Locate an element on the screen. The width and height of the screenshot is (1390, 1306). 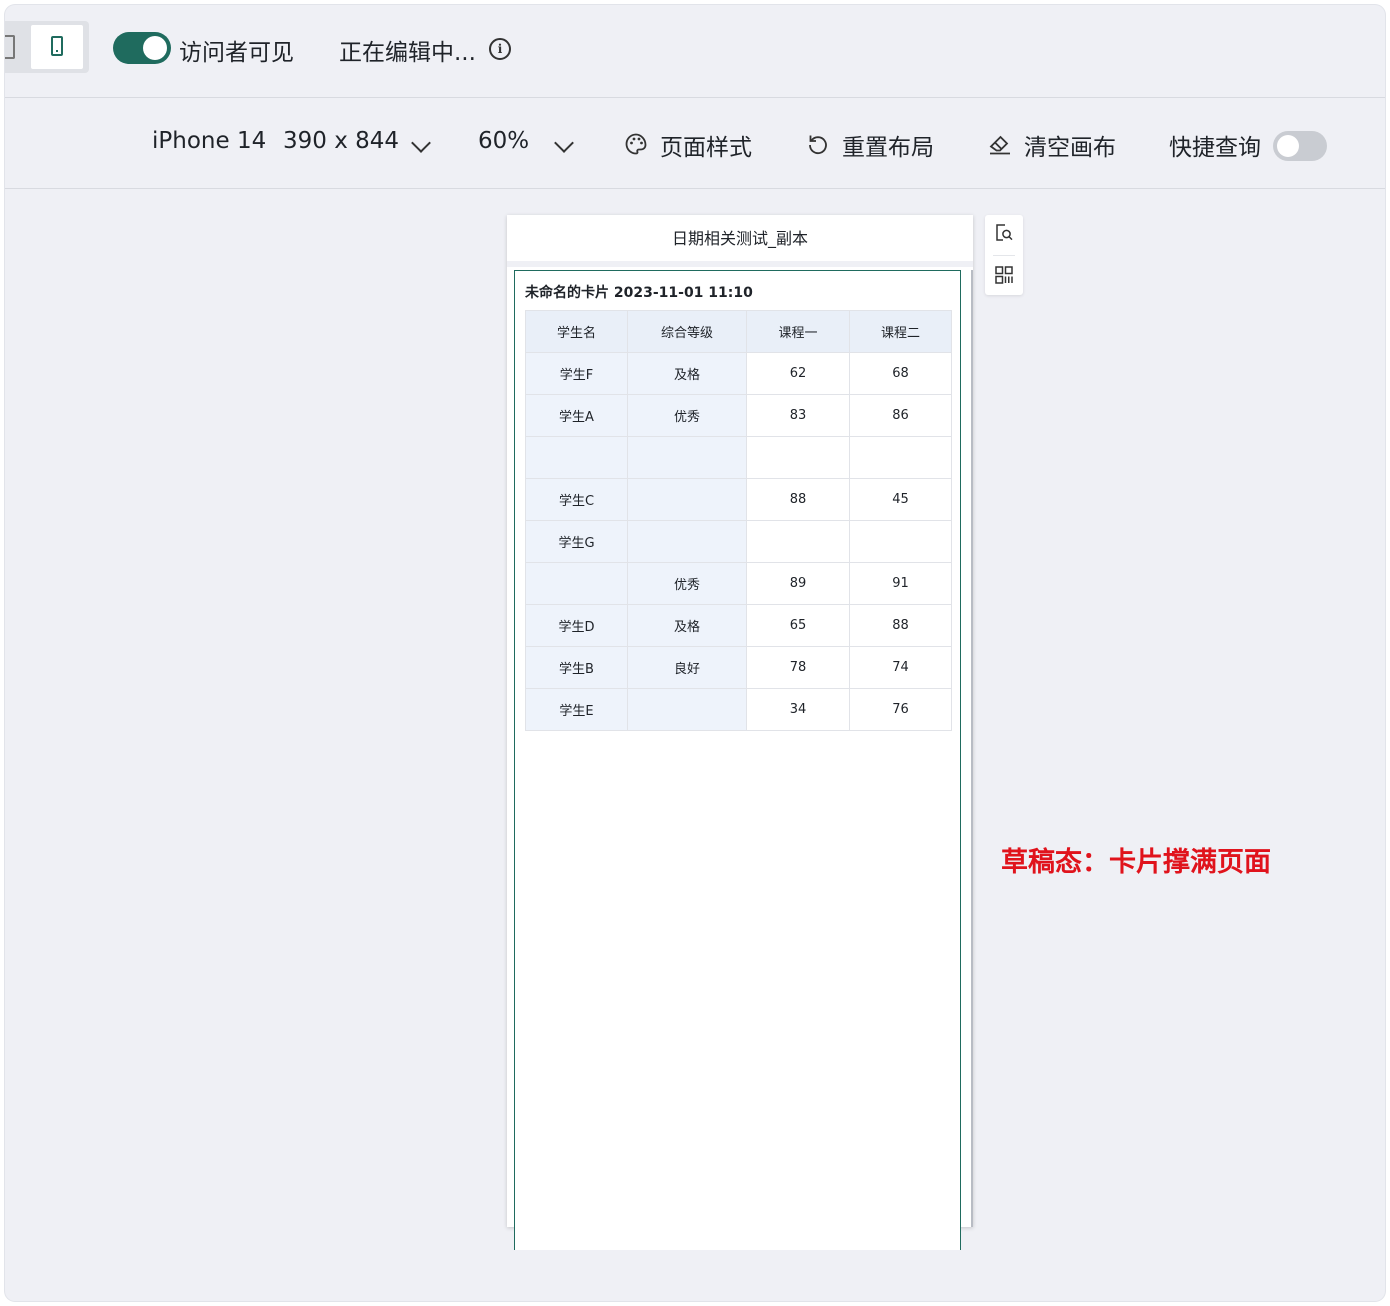
table-row: 优秀 89 91 is located at coordinates (738, 583).